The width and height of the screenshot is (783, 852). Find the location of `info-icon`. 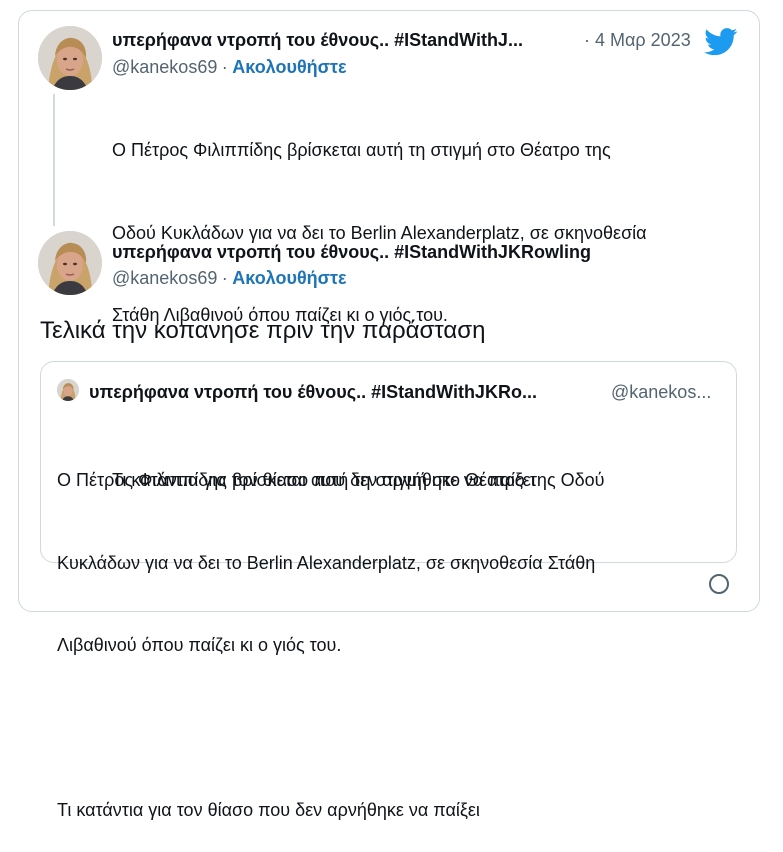

info-icon is located at coordinates (719, 584).